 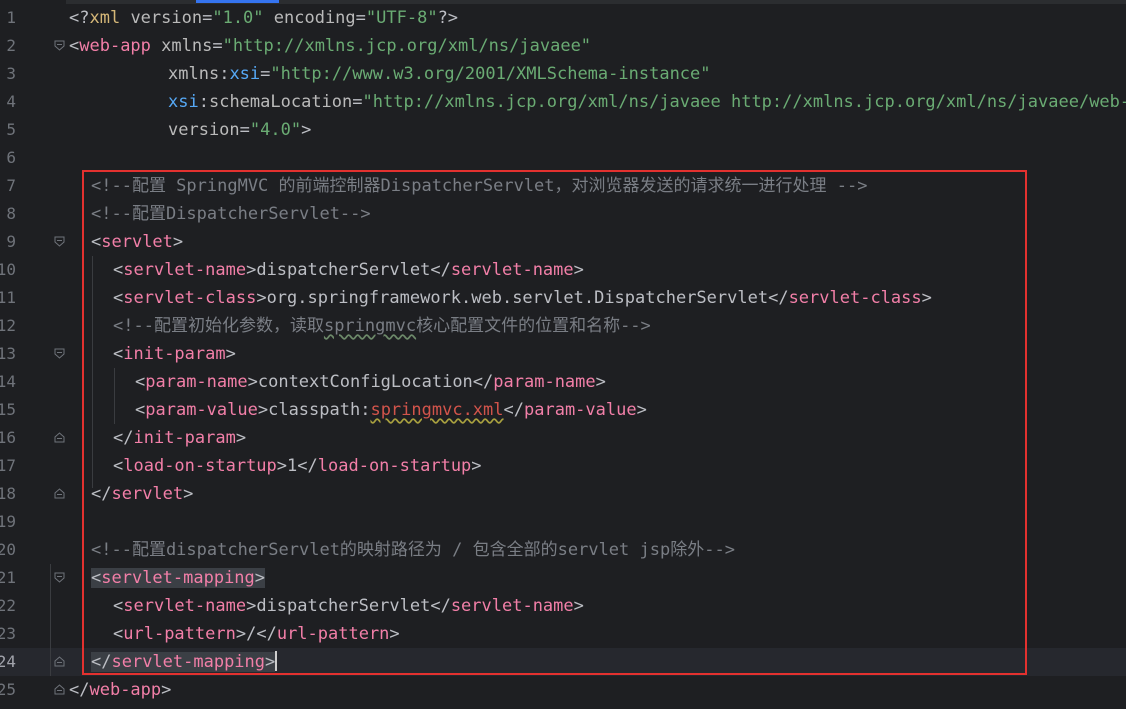 I want to click on line-number: 11, so click(x=8, y=298).